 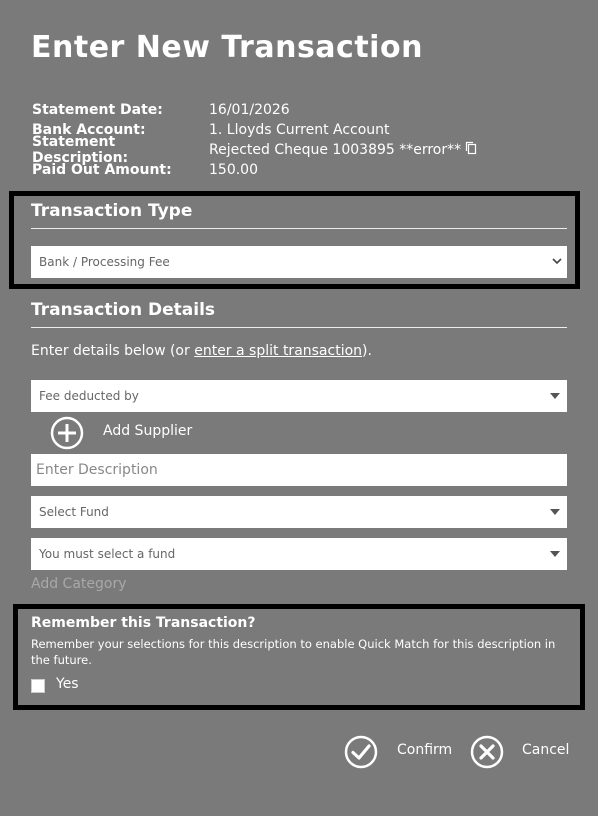 What do you see at coordinates (113, 351) in the screenshot?
I see `details-intro-prefix: Enter details below (or` at bounding box center [113, 351].